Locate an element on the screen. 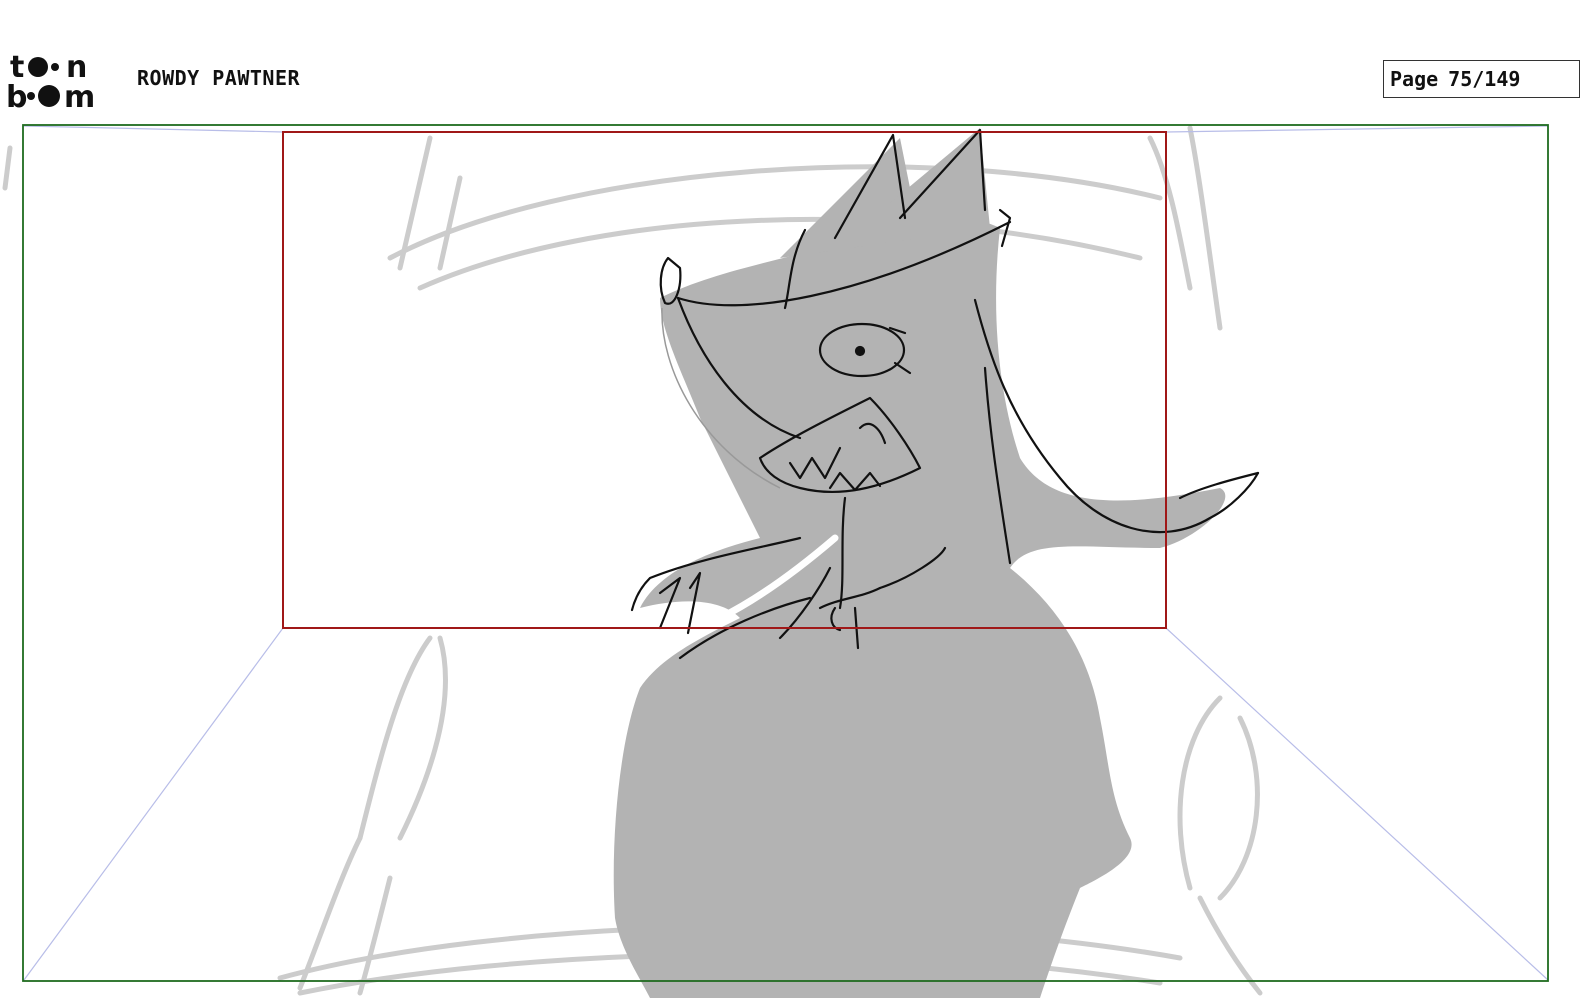  page-indicator: Page 75/149 is located at coordinates (1481, 79).